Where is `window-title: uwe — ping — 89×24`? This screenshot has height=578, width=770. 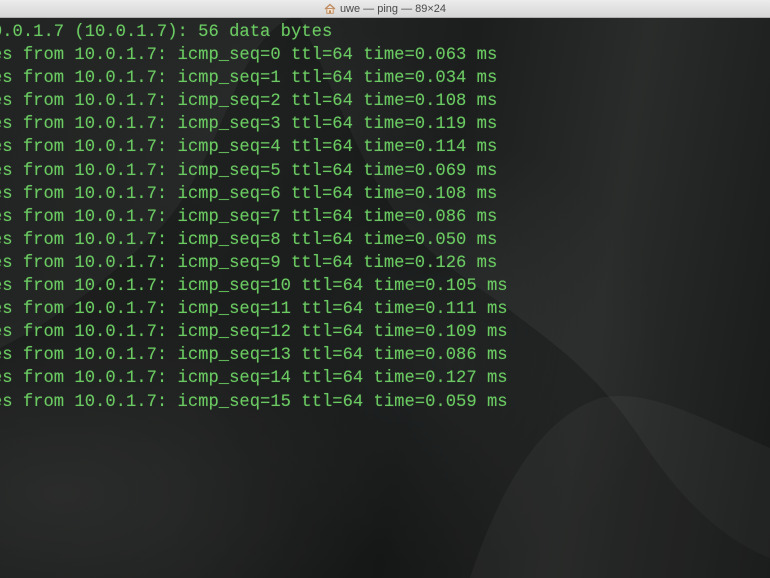 window-title: uwe — ping — 89×24 is located at coordinates (393, 8).